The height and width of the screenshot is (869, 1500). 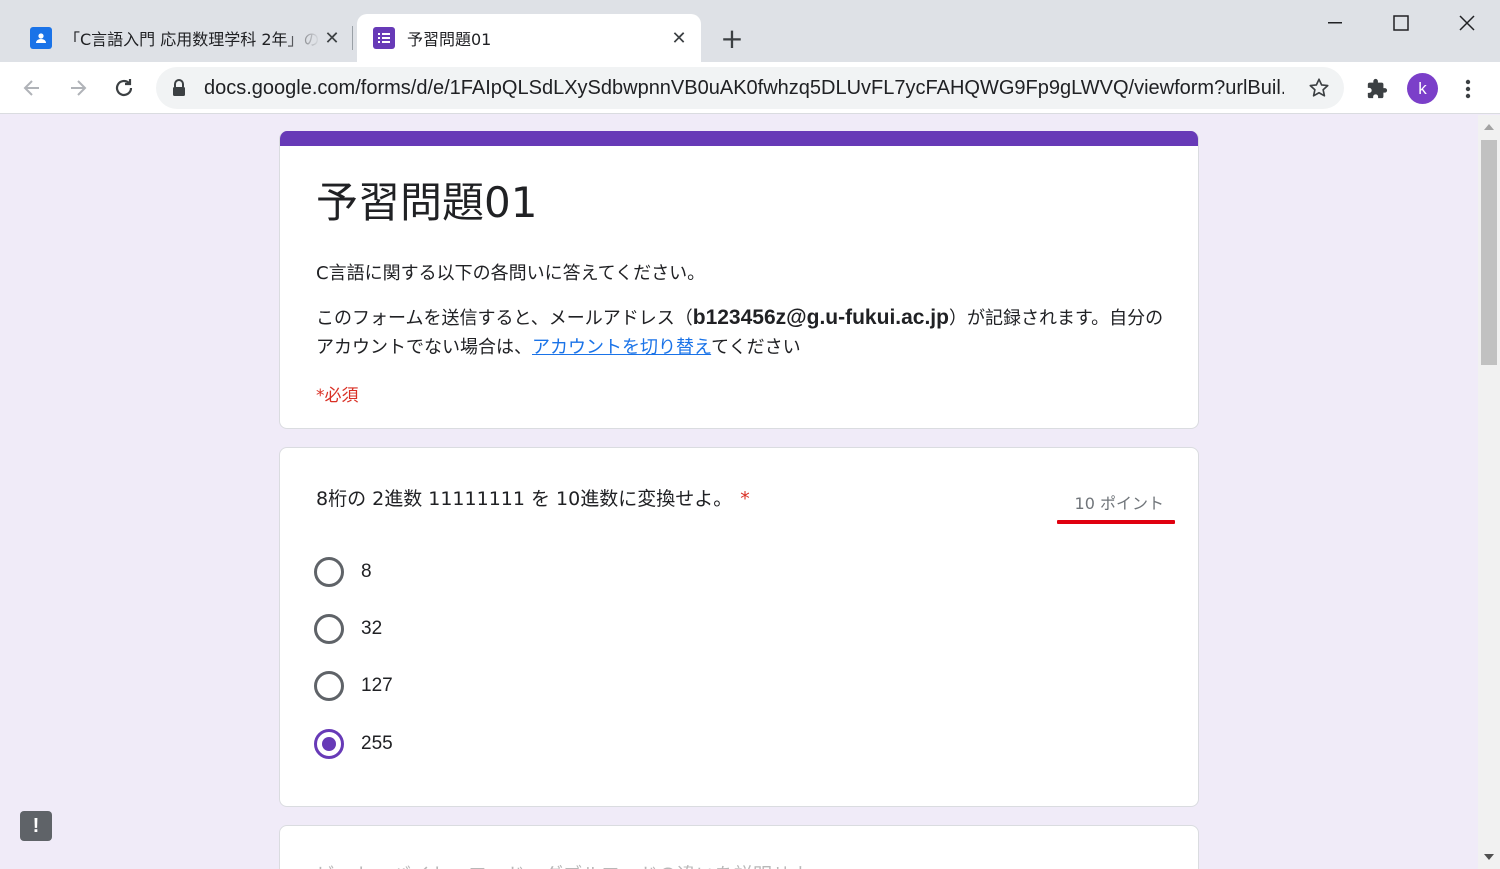 I want to click on accent-band, so click(x=739, y=138).